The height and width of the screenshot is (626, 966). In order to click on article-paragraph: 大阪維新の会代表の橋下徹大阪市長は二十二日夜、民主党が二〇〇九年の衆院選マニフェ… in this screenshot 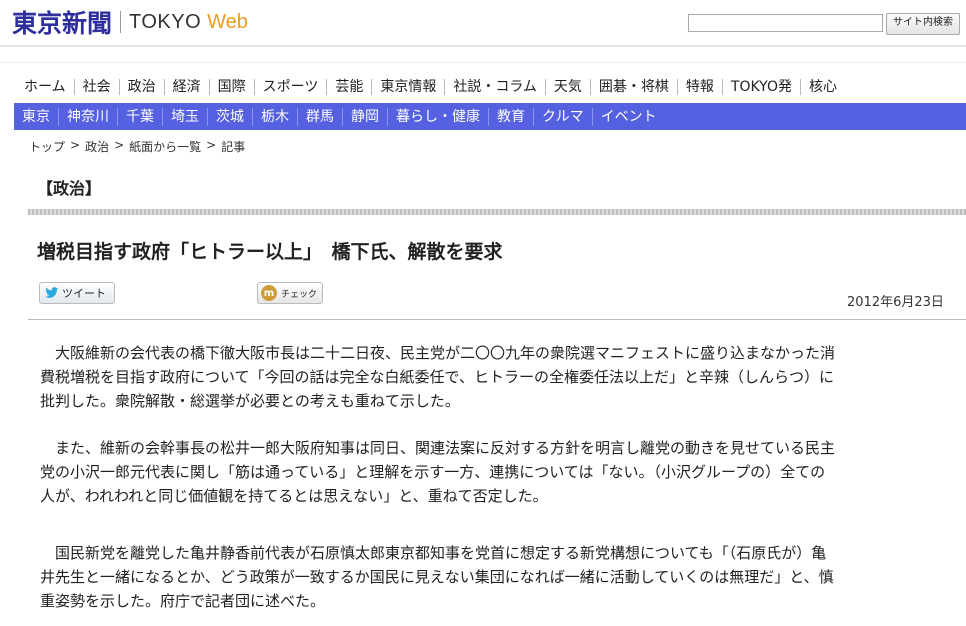, I will do `click(503, 377)`.